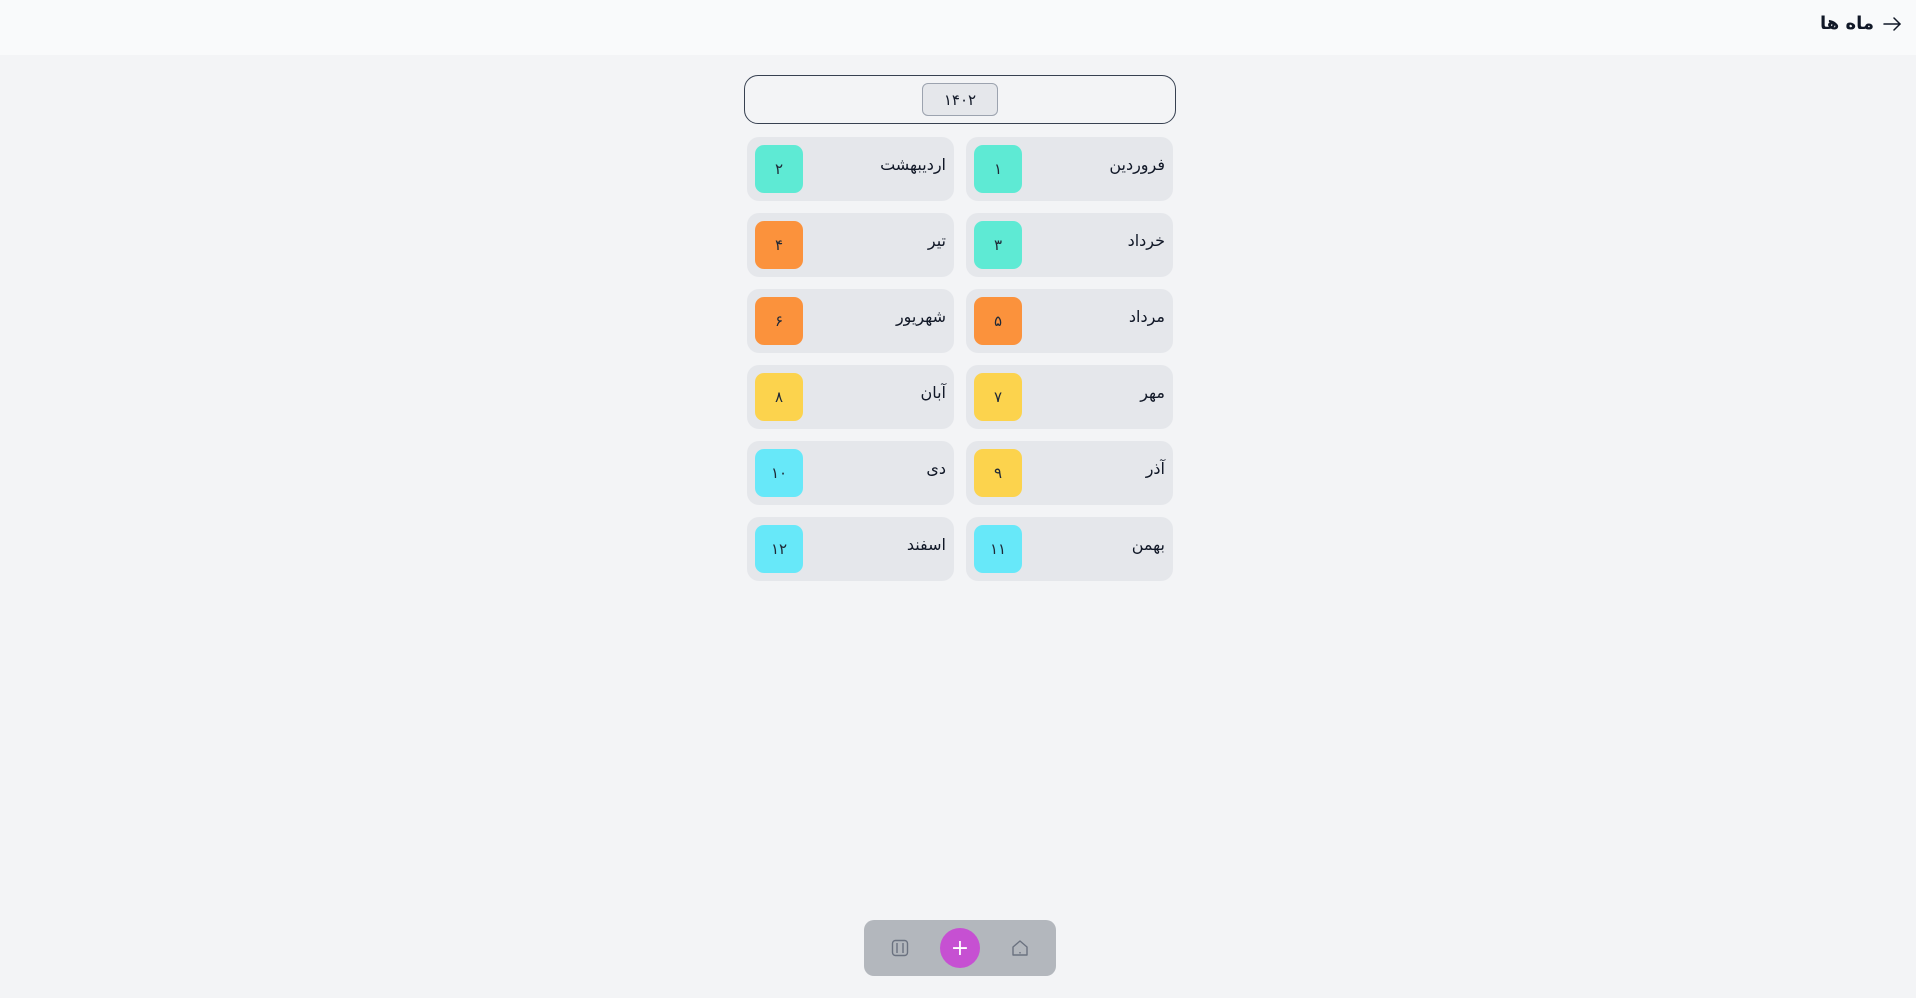  What do you see at coordinates (1146, 240) in the screenshot?
I see `month-name: خرداد` at bounding box center [1146, 240].